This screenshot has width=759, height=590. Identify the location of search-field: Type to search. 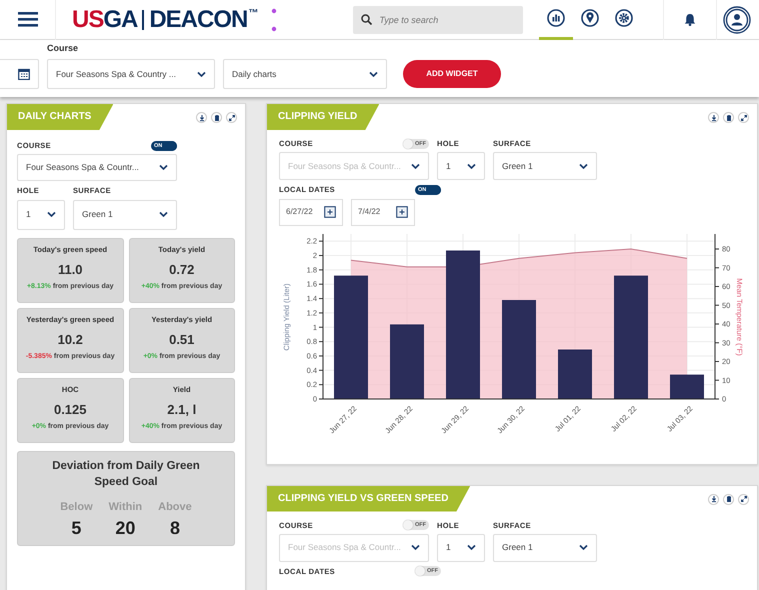
(438, 20).